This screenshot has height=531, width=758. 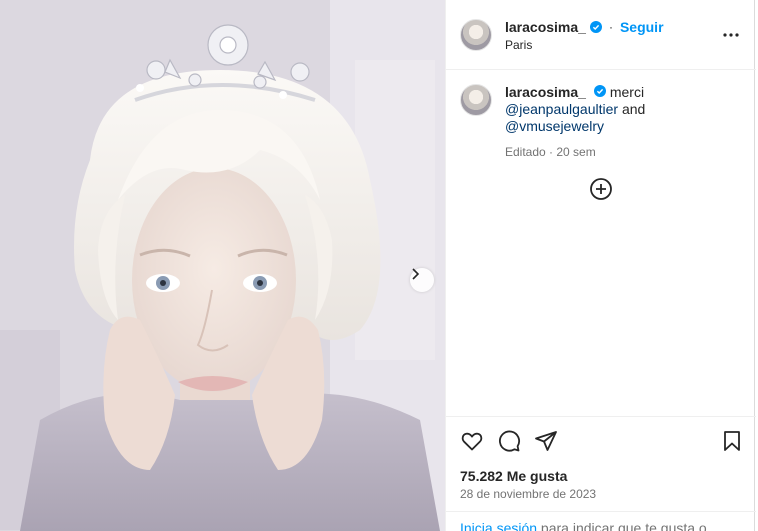 I want to click on login-link: Inicia sesión, so click(x=498, y=525).